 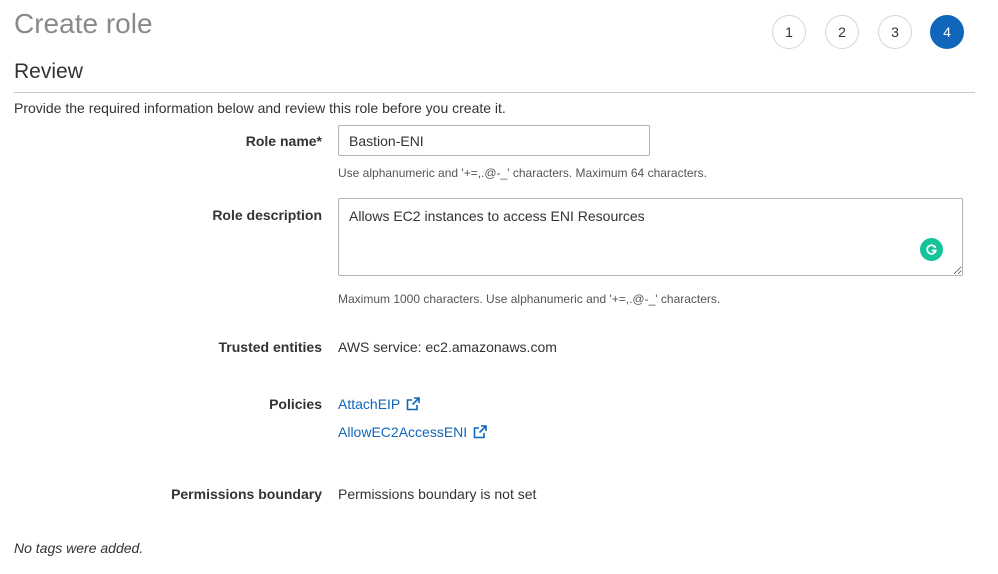 I want to click on step-4-current: 4, so click(x=947, y=32).